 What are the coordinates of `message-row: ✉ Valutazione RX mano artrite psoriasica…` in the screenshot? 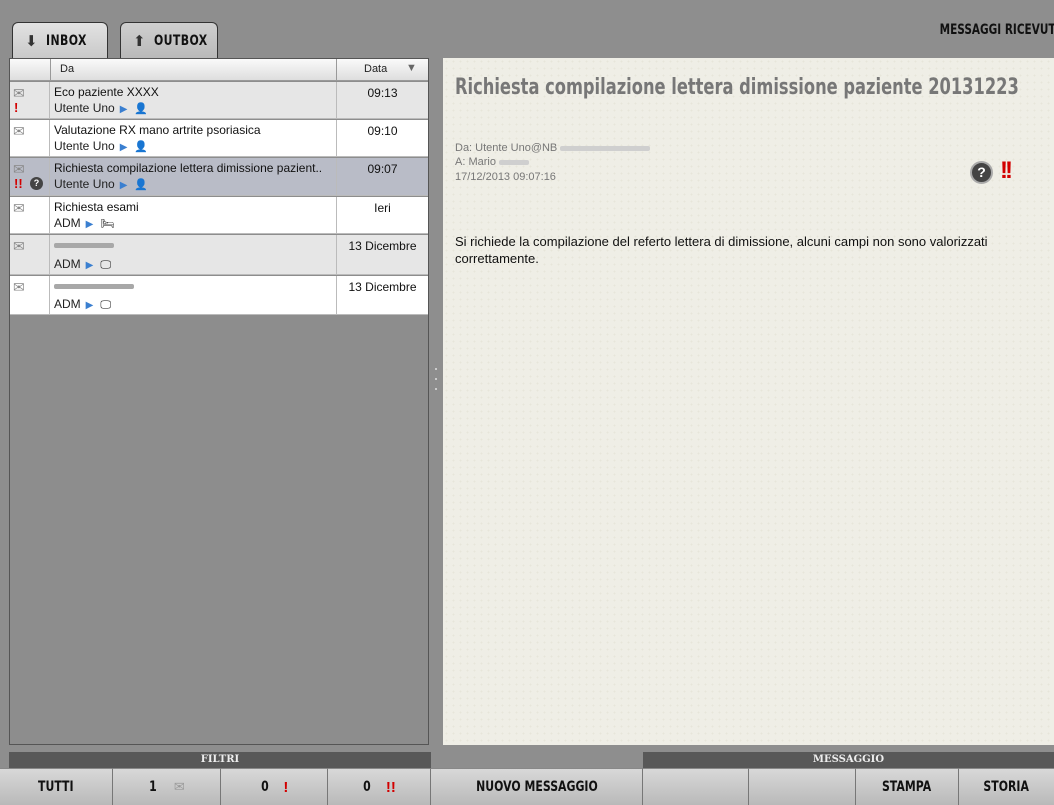 It's located at (219, 138).